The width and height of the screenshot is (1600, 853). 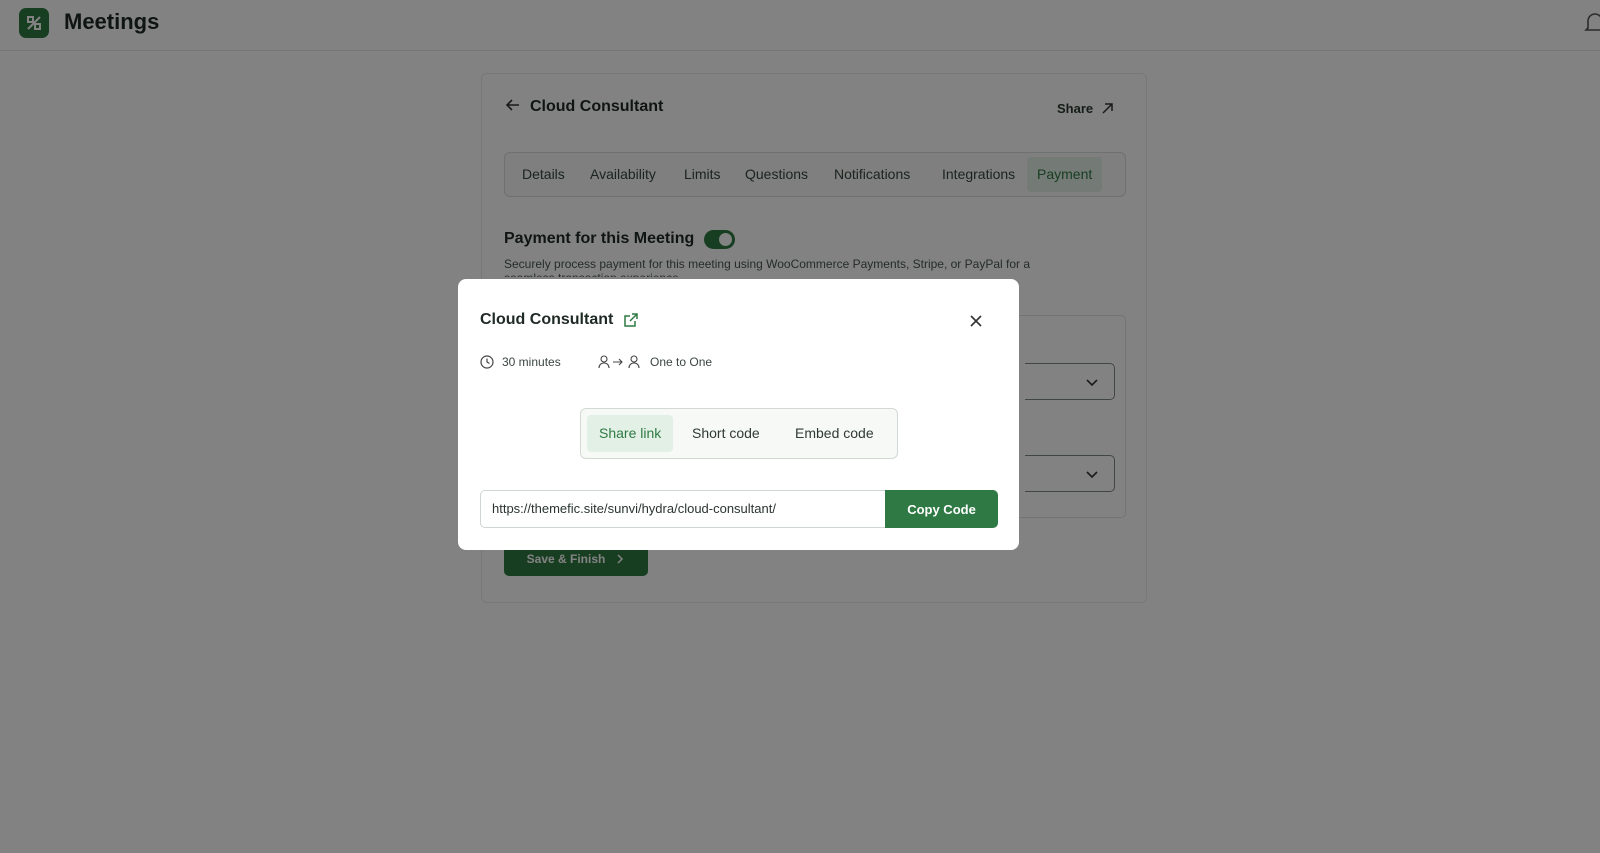 I want to click on modal-title-row: Cloud Consultant, so click(x=559, y=320).